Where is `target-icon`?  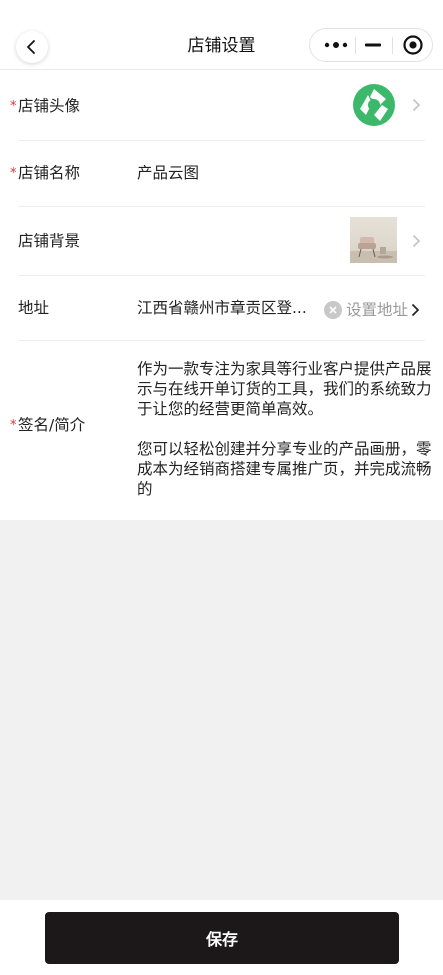 target-icon is located at coordinates (413, 45).